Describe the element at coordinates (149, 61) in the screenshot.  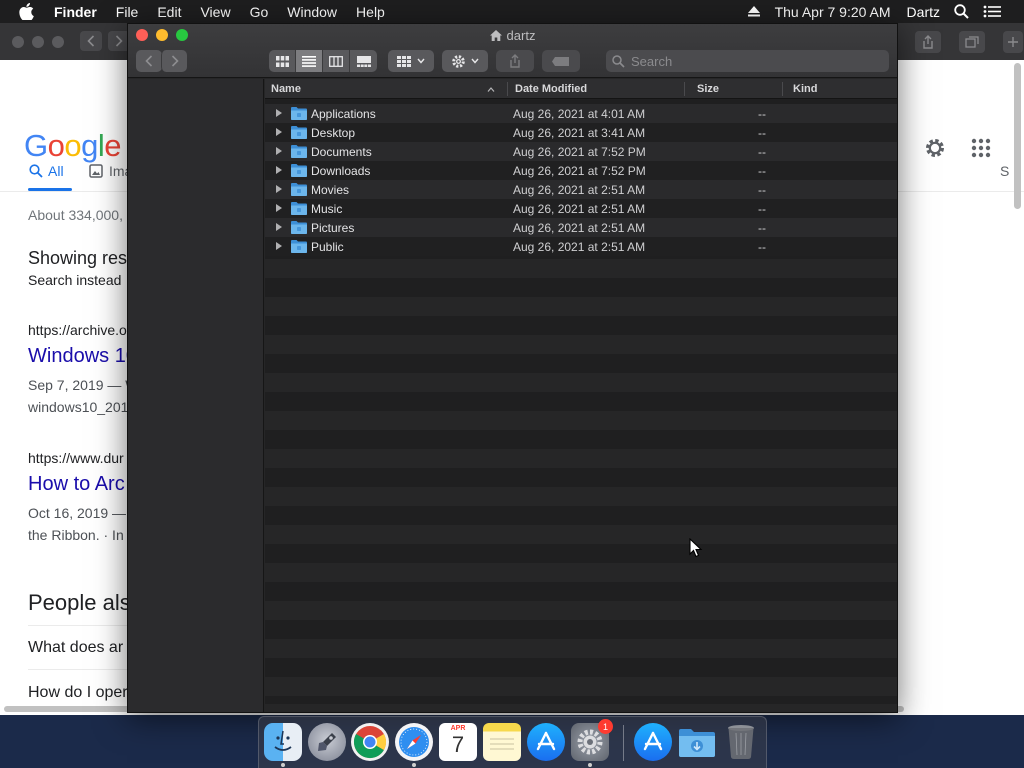
I see `back-button` at that location.